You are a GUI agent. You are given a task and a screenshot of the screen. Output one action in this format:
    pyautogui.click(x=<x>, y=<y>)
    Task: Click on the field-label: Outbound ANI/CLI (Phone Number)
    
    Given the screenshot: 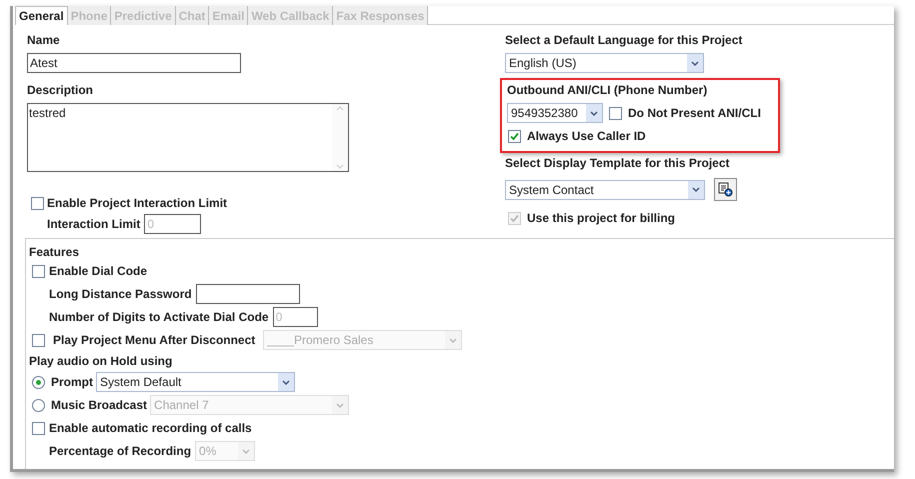 What is the action you would take?
    pyautogui.click(x=607, y=90)
    